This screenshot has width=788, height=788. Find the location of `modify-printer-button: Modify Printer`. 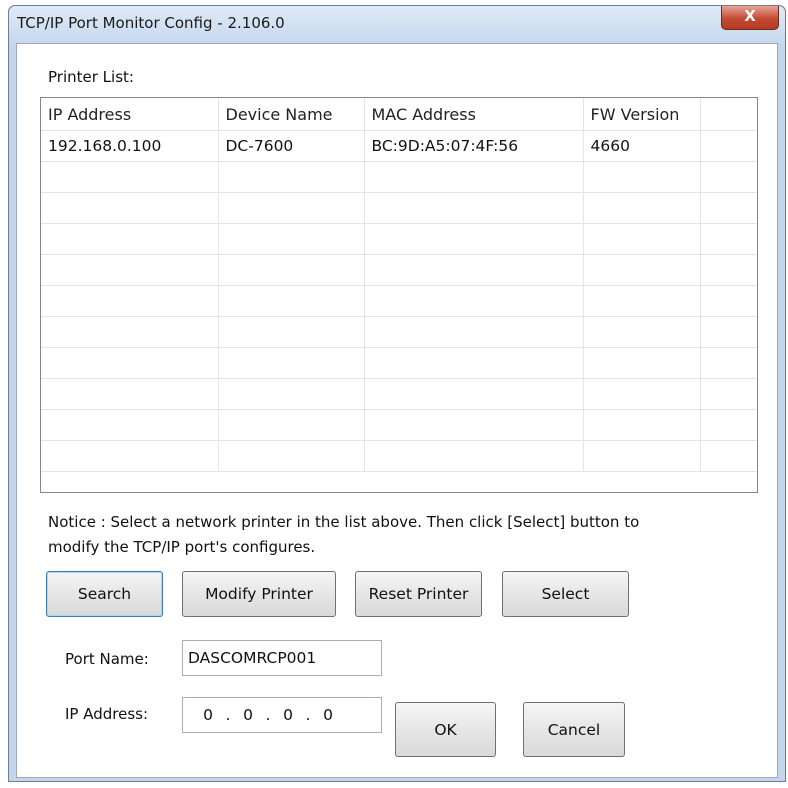

modify-printer-button: Modify Printer is located at coordinates (259, 594).